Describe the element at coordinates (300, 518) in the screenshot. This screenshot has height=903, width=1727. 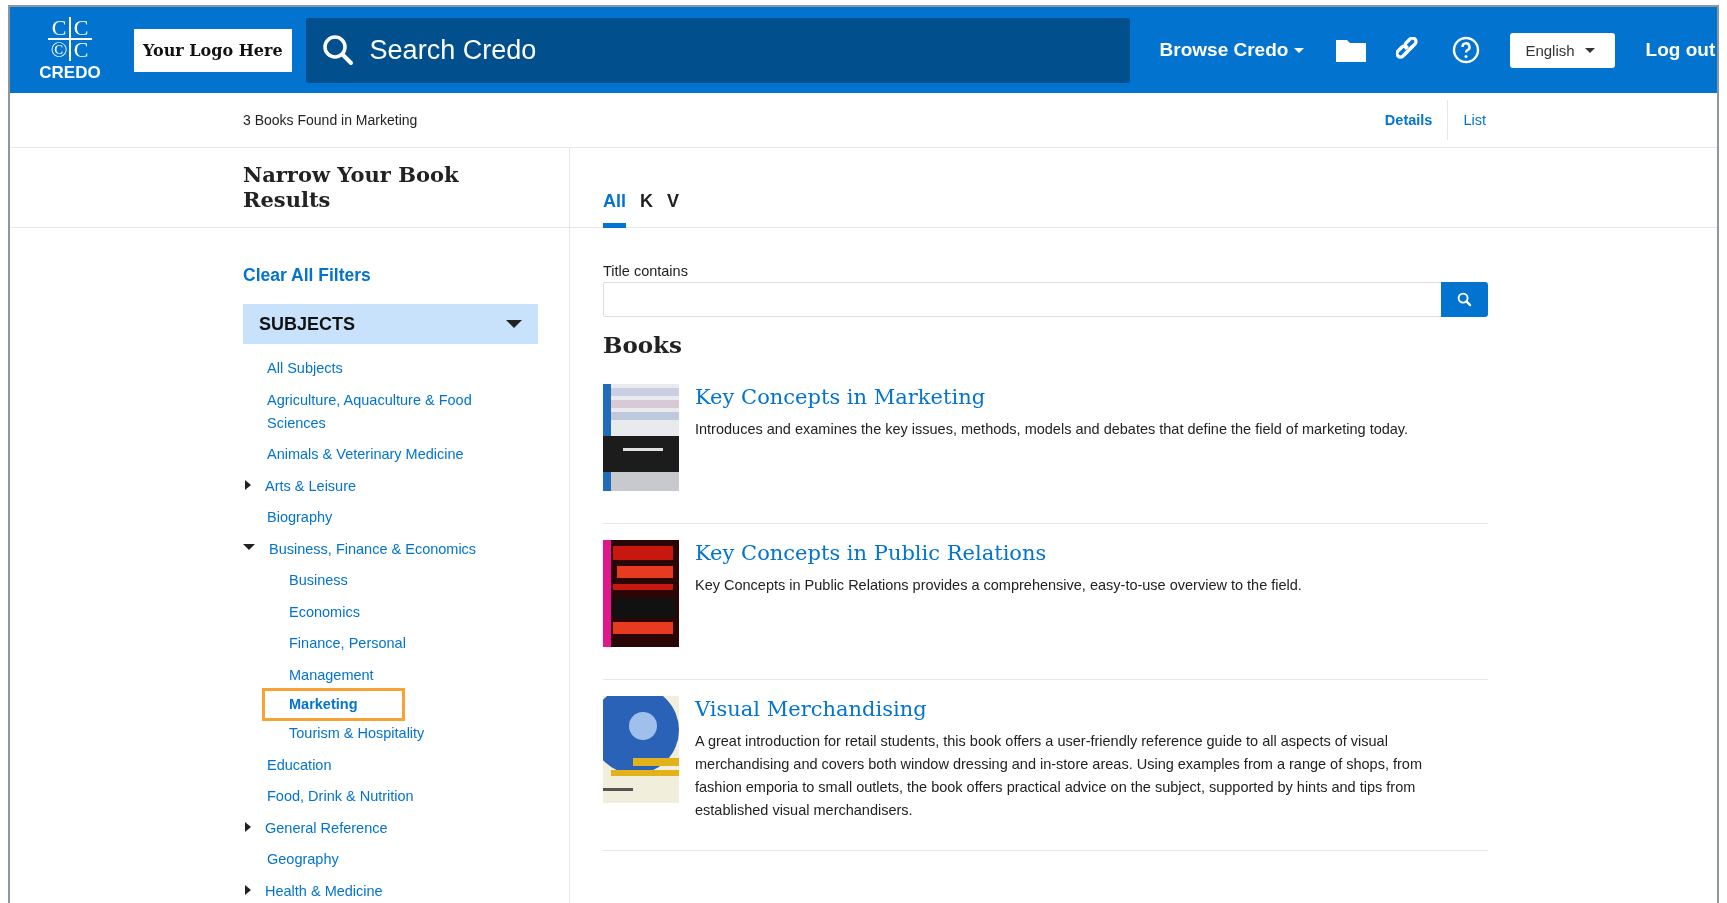
I see `subject-link: Biography` at that location.